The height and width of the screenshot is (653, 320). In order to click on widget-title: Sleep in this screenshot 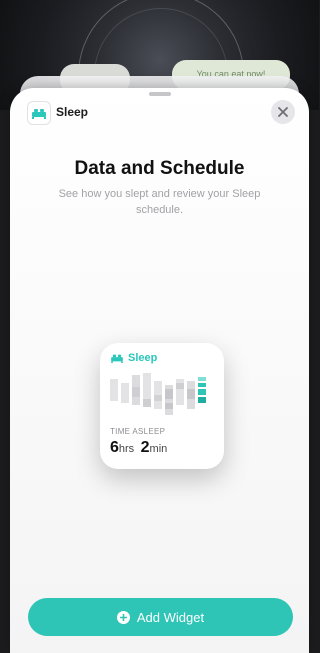, I will do `click(143, 358)`.